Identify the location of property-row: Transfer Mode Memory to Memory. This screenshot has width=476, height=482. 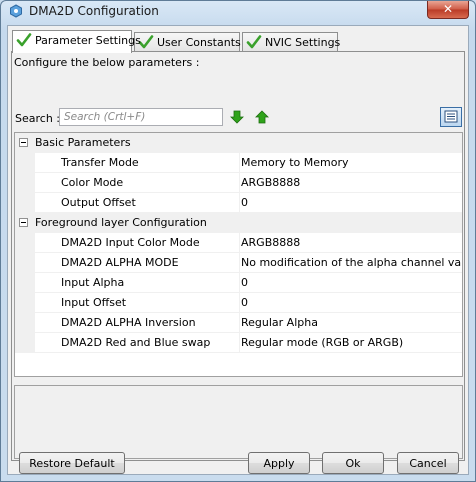
(238, 163).